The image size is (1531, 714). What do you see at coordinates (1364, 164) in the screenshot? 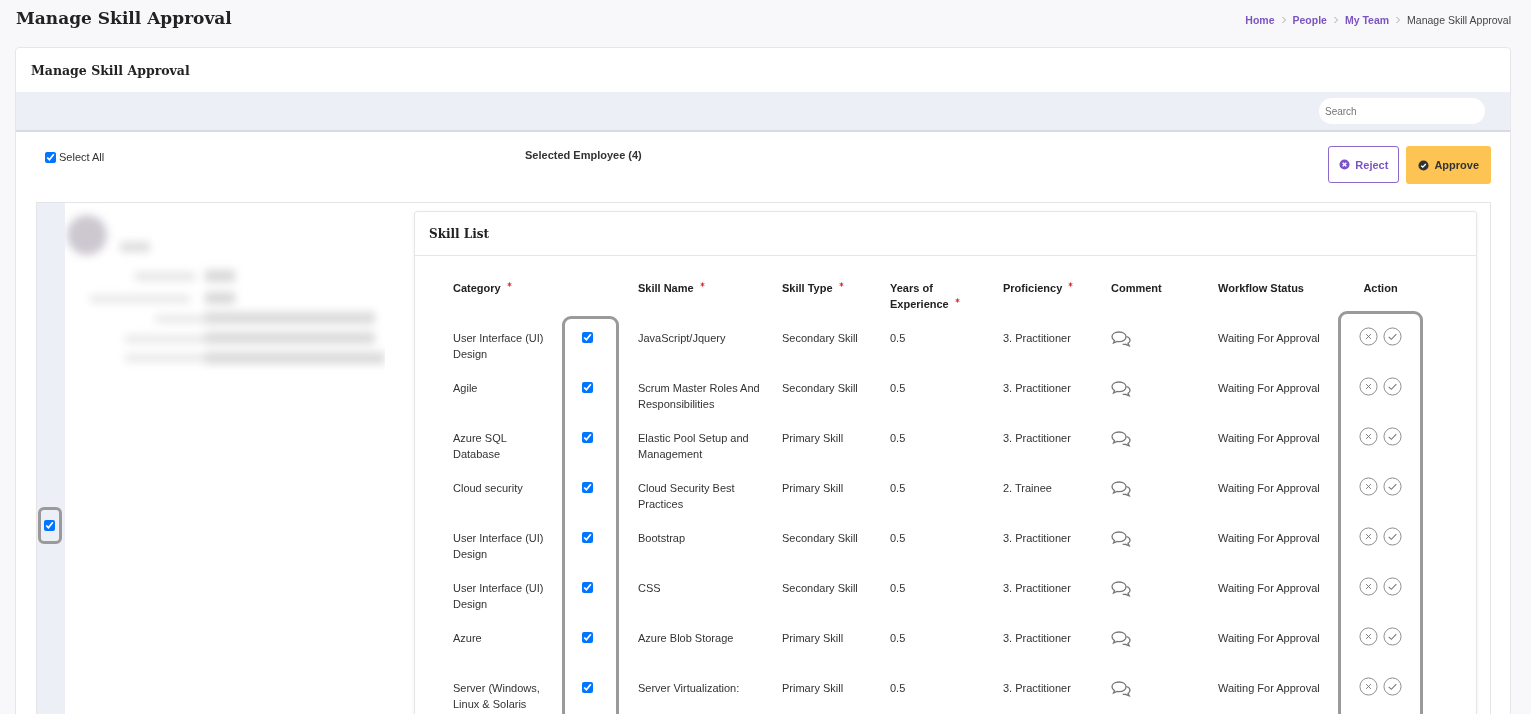
I see `reject-button: Reject` at bounding box center [1364, 164].